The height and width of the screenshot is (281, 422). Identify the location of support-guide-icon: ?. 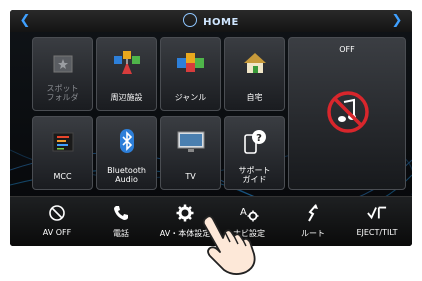
(255, 142).